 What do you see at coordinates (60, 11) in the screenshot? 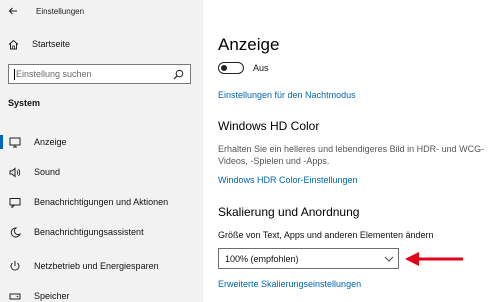
I see `window-title: Einstellungen` at bounding box center [60, 11].